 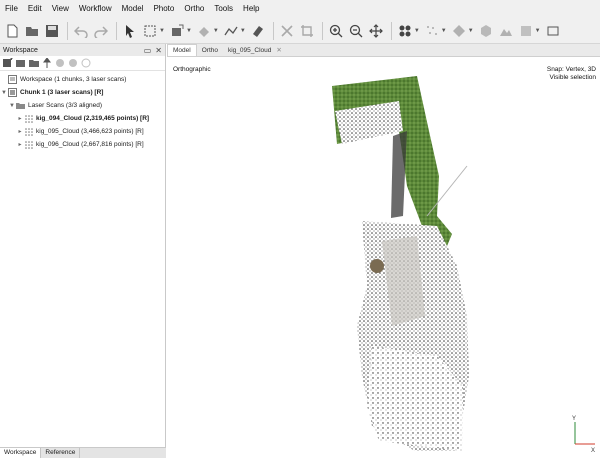 I want to click on menu-help: Help, so click(x=251, y=9).